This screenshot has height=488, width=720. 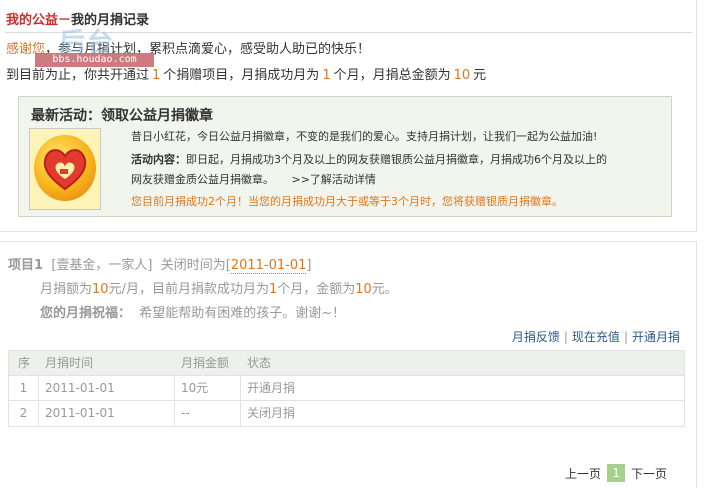 I want to click on header-index: 序, so click(x=23, y=363).